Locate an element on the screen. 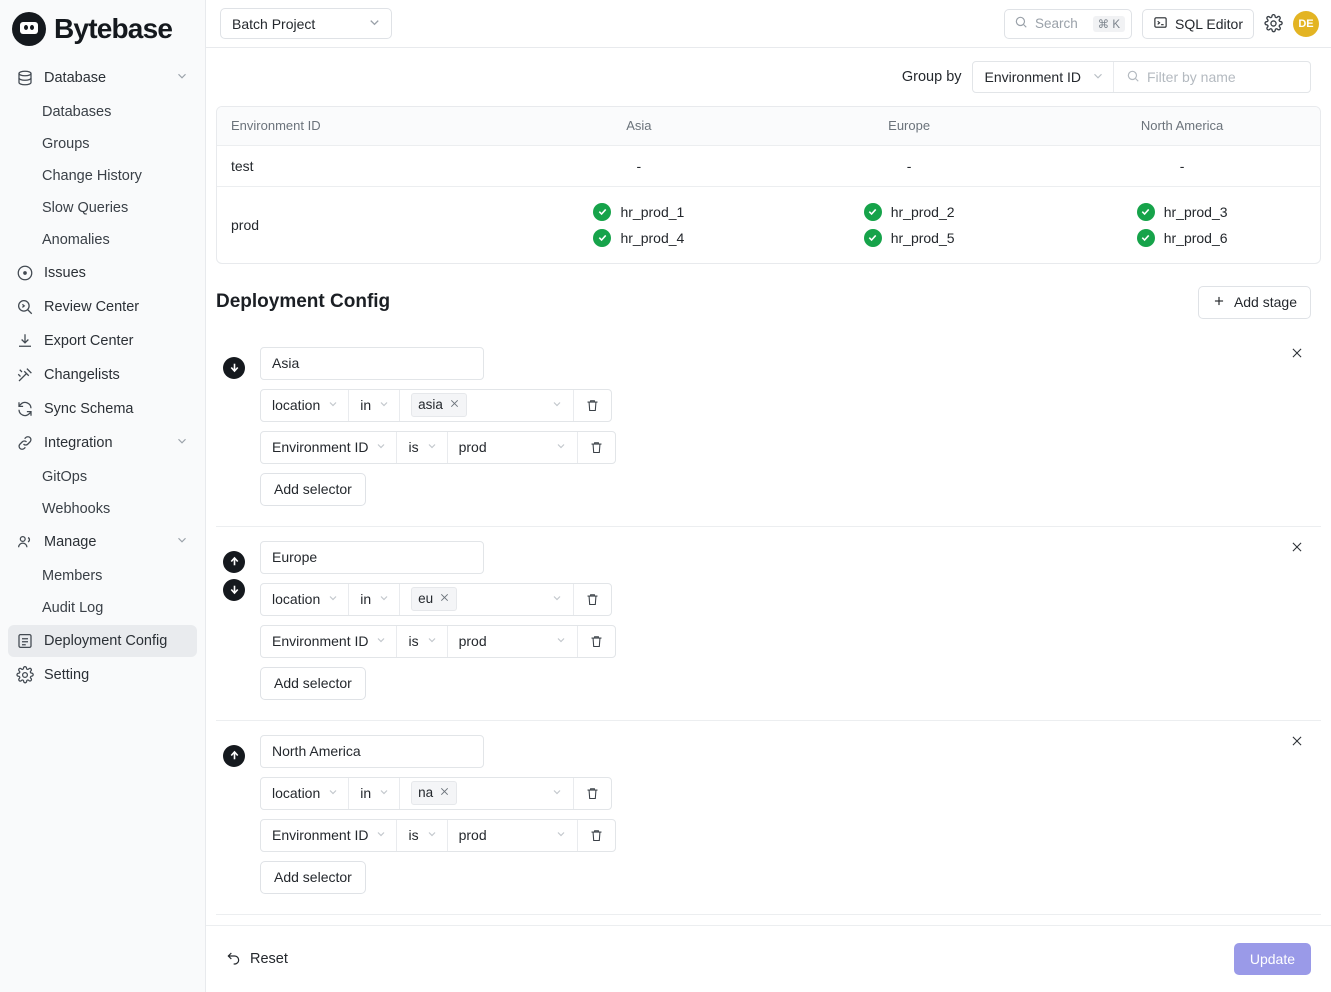 This screenshot has width=1331, height=992. sidebar-item-audit-log: Audit Log is located at coordinates (102, 607).